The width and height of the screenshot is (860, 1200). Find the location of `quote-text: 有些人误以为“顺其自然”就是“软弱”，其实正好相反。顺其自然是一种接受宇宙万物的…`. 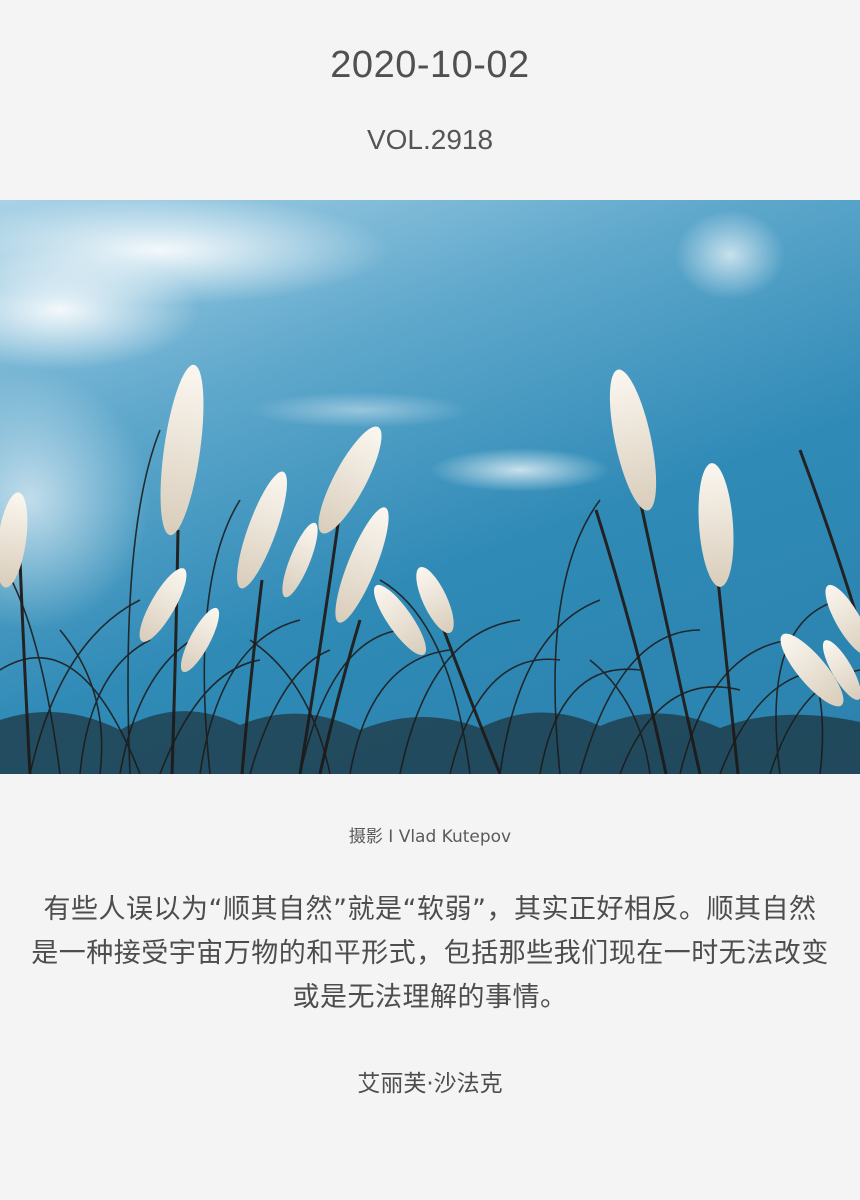

quote-text: 有些人误以为“顺其自然”就是“软弱”，其实正好相反。顺其自然是一种接受宇宙万物的… is located at coordinates (430, 953).